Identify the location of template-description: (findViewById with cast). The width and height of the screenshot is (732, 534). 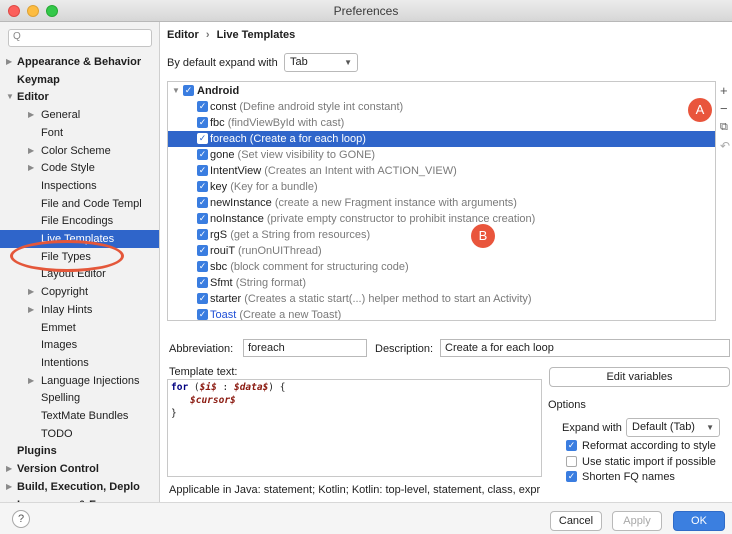
(286, 123).